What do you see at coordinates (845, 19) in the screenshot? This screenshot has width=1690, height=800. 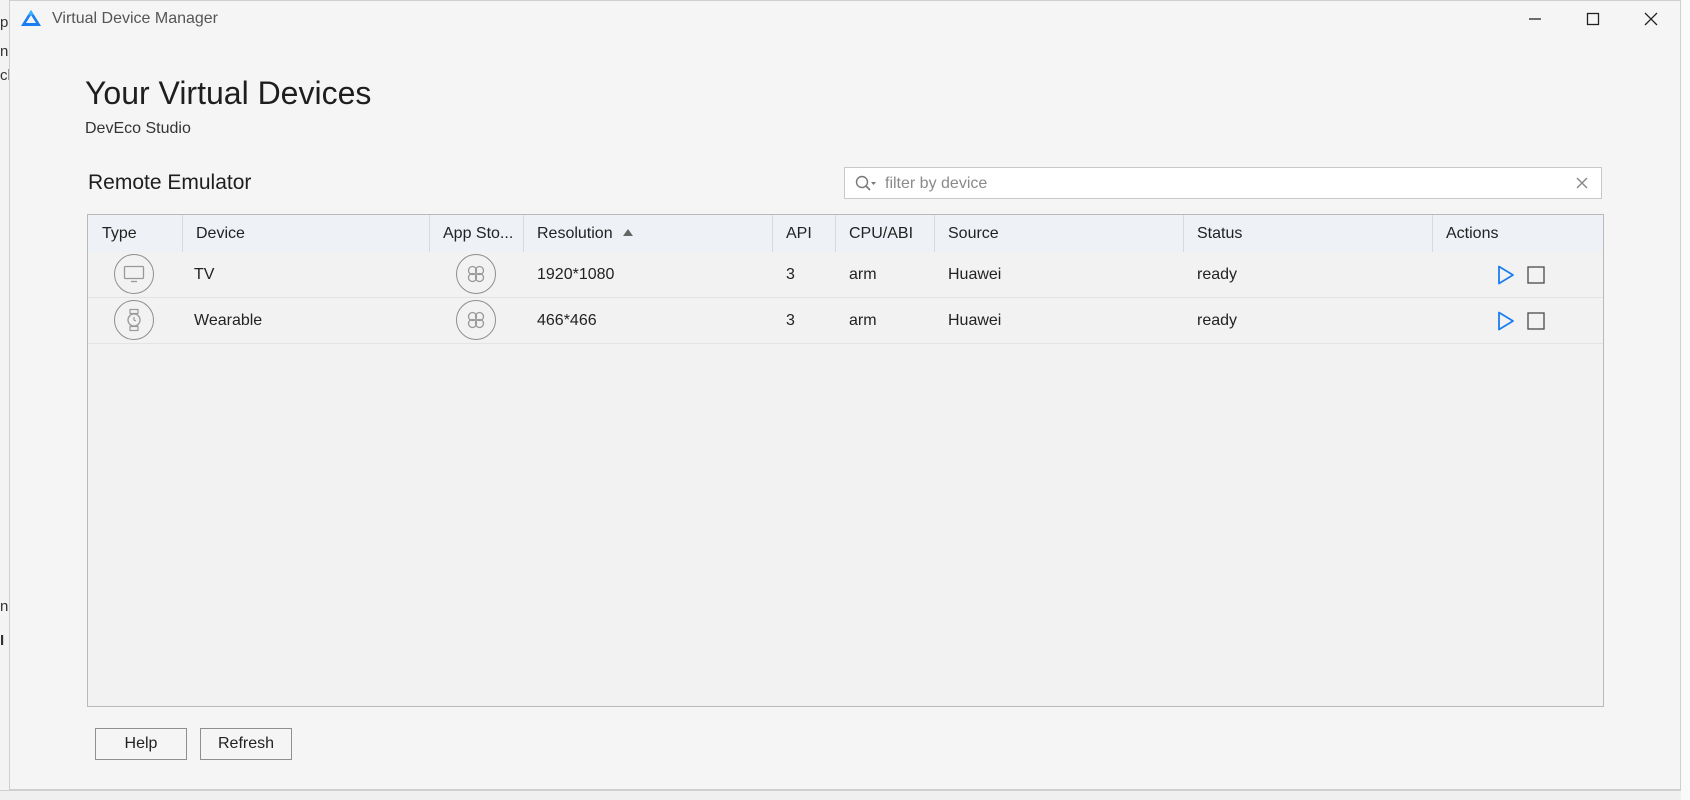 I see `title-bar: Virtual Device Manager` at bounding box center [845, 19].